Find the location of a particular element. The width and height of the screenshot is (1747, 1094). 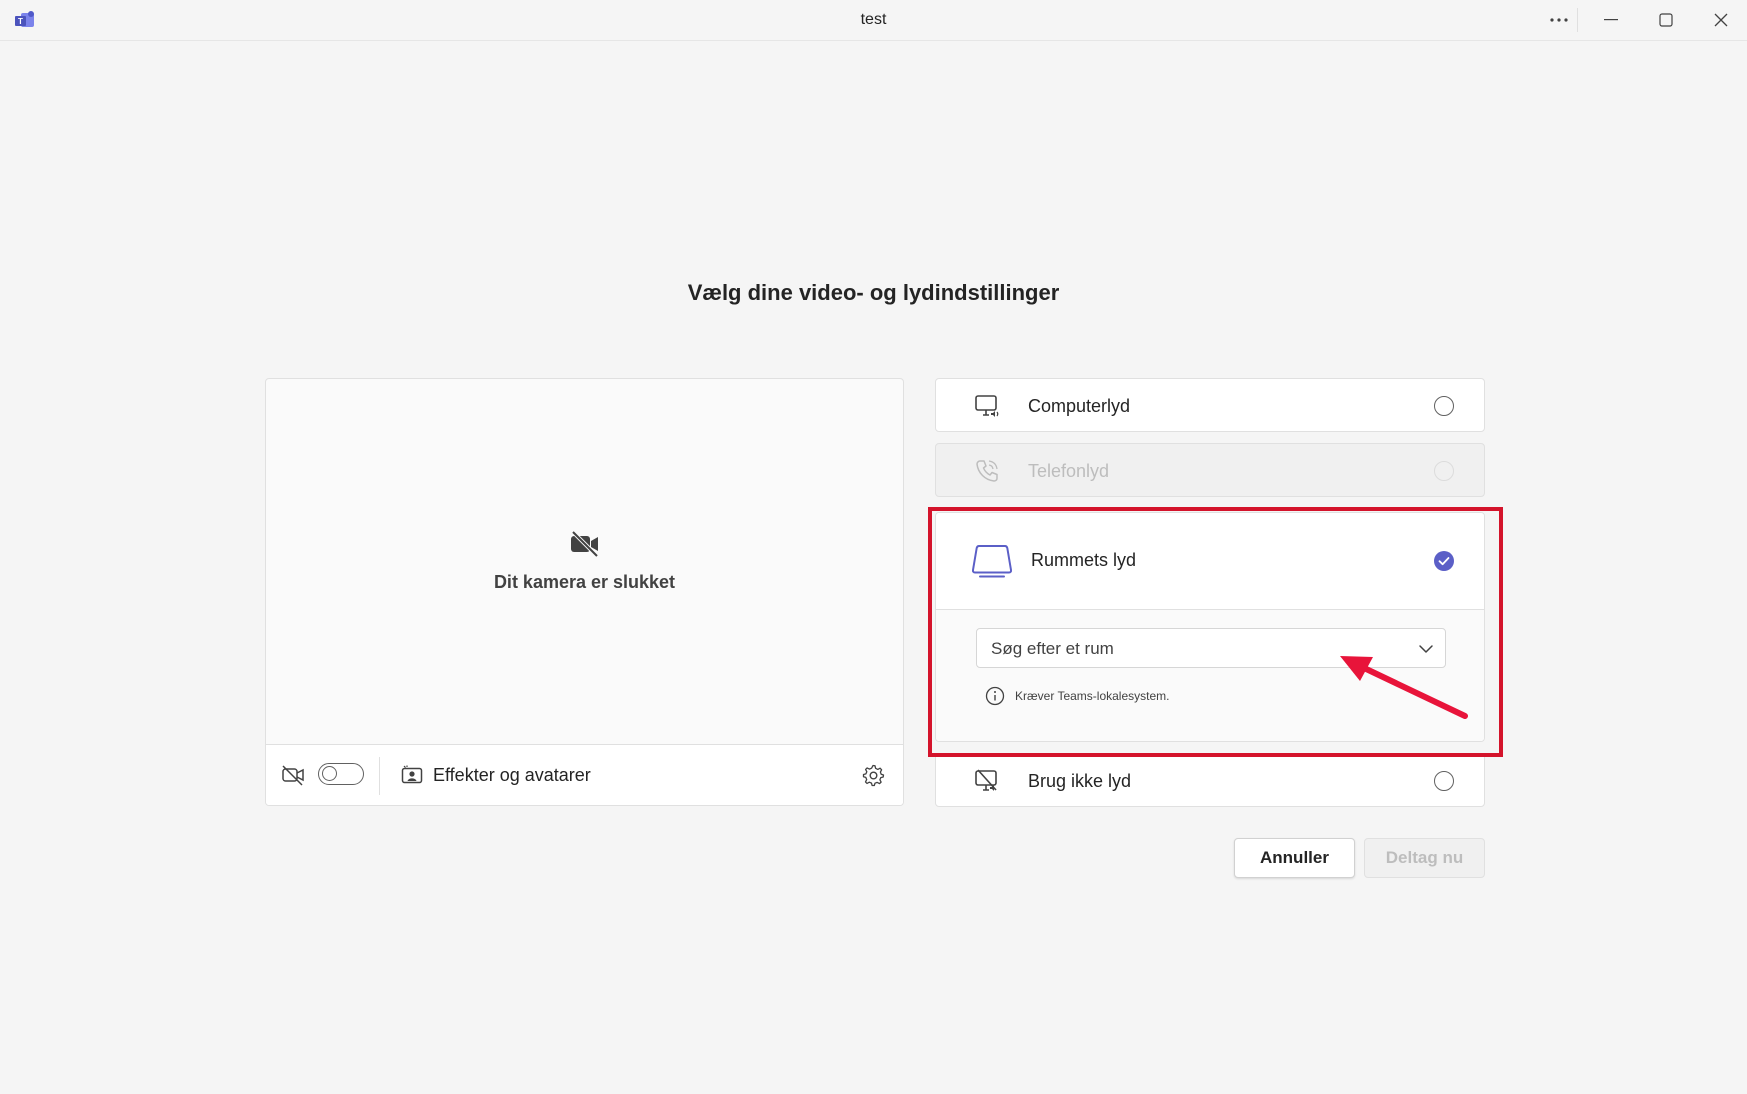

option-phone-label: Telefonlyd is located at coordinates (1069, 471).